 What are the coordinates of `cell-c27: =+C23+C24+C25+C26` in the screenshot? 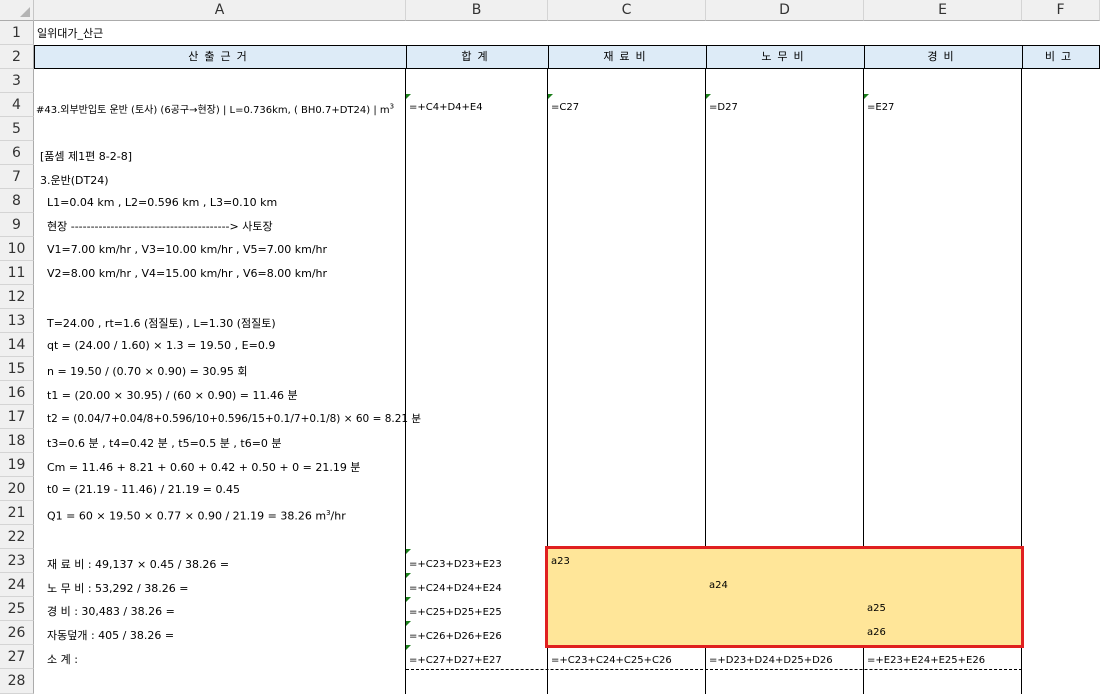 It's located at (611, 660).